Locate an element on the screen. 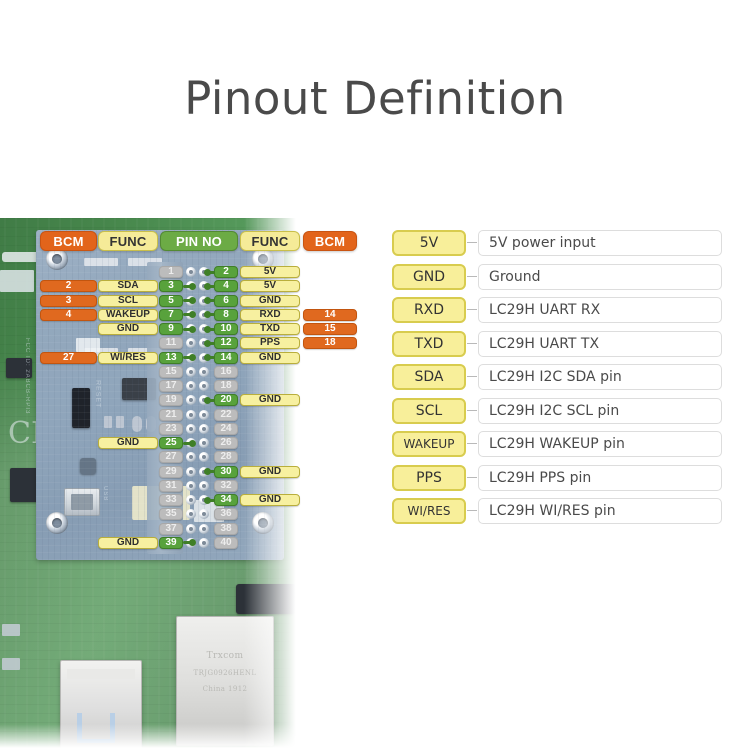 The height and width of the screenshot is (750, 750). legend-signal-badge-sda: SDA is located at coordinates (429, 377).